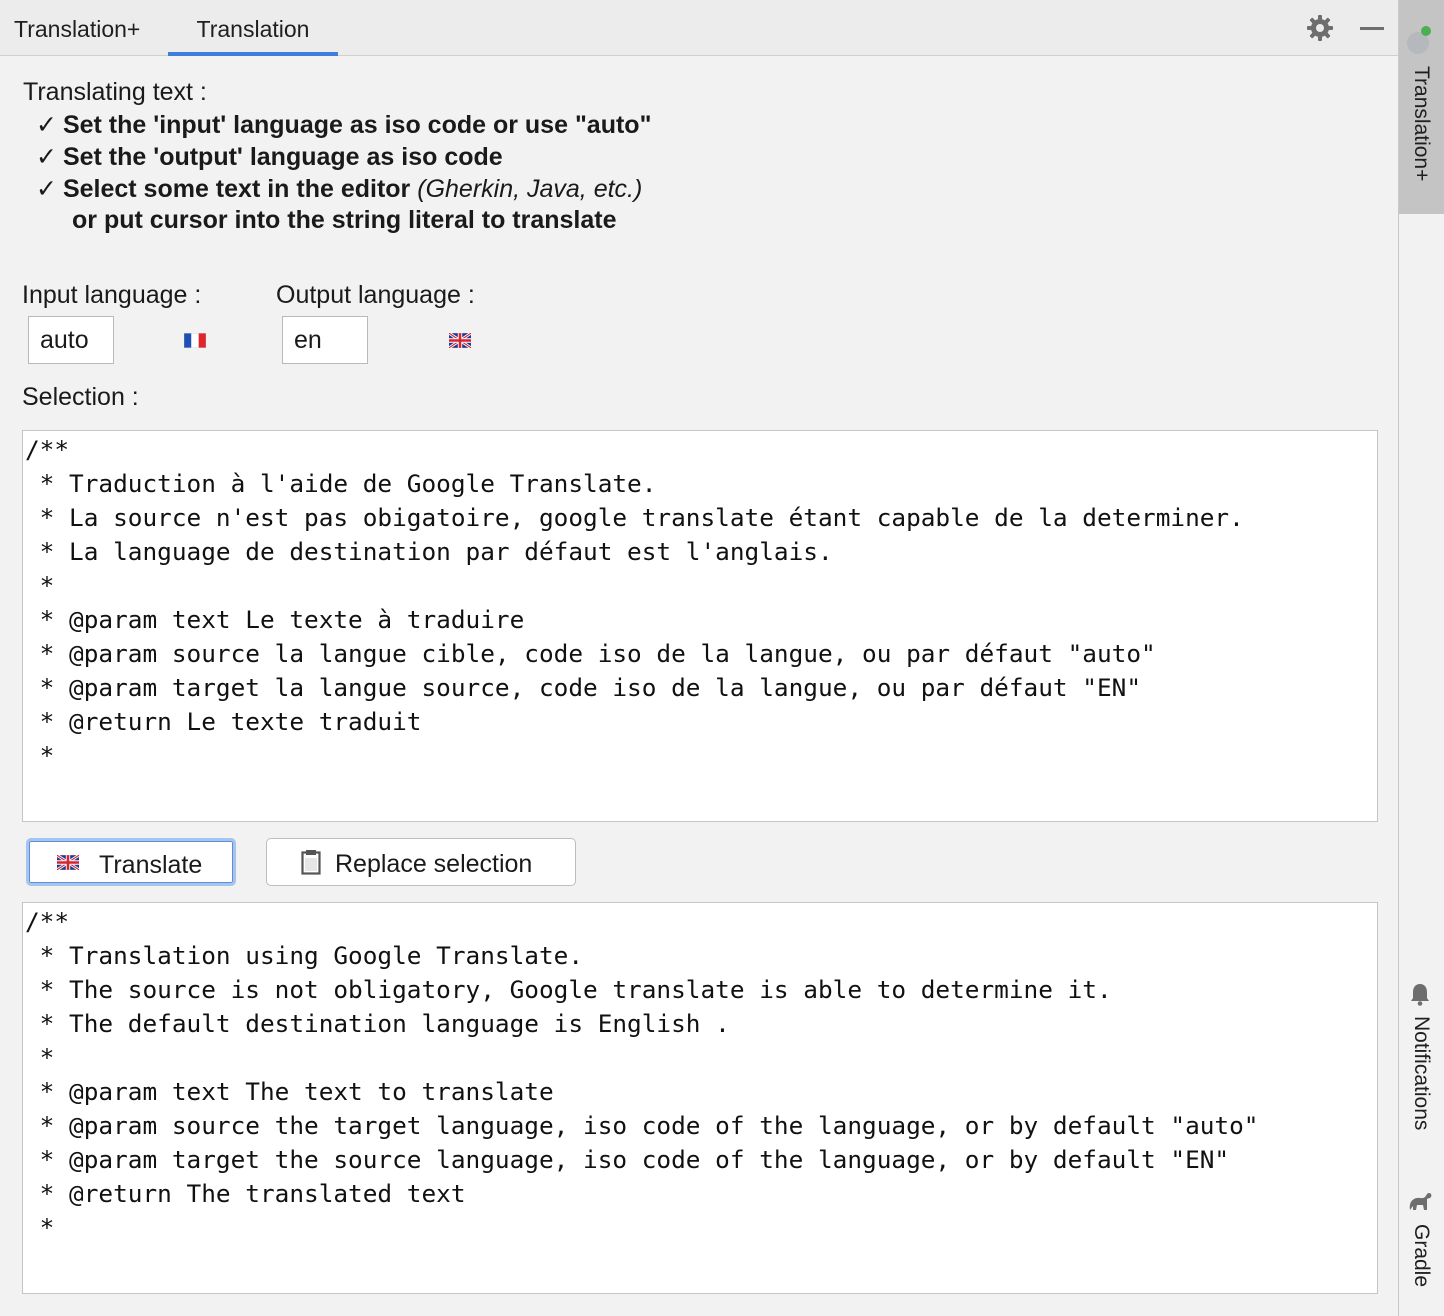  I want to click on input-language-label: Input language :, so click(112, 295).